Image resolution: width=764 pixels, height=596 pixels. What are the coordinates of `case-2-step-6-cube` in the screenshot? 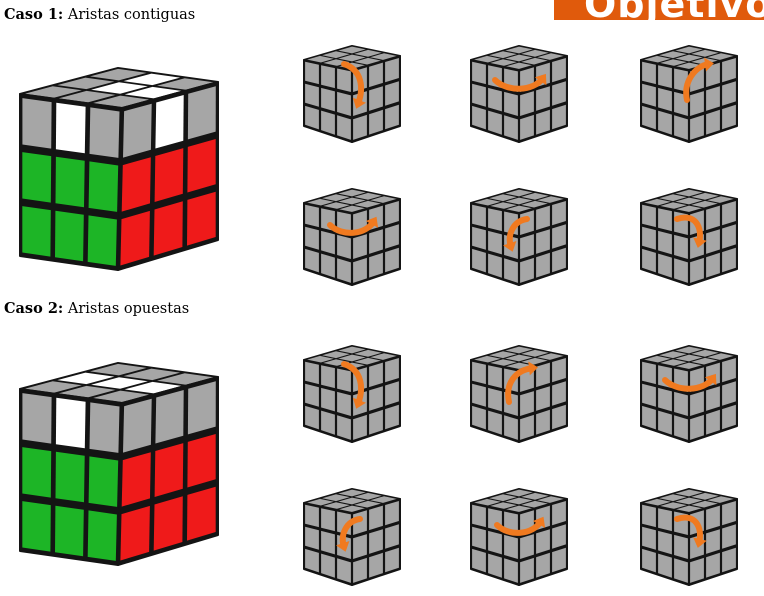 It's located at (689, 537).